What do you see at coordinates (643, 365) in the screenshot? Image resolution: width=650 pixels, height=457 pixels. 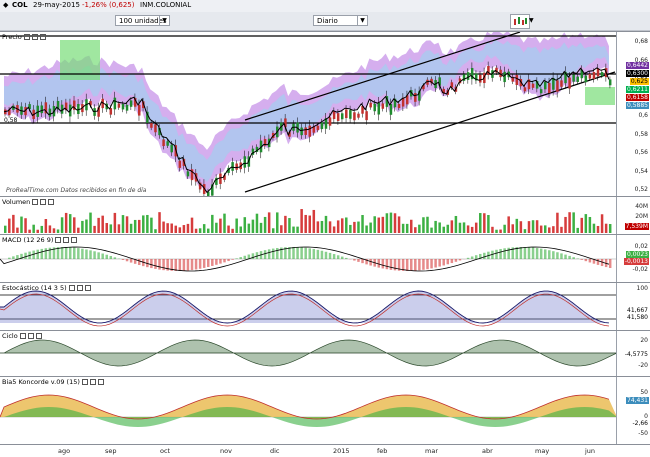 I see `cycle-tick: -20` at bounding box center [643, 365].